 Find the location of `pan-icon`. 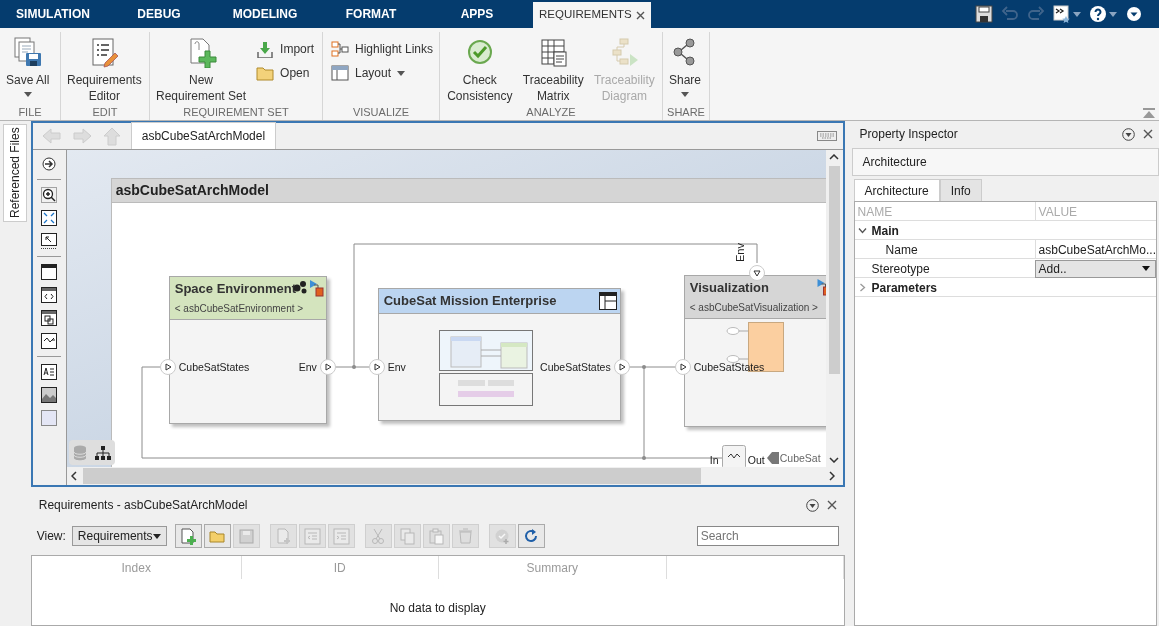

pan-icon is located at coordinates (49, 164).